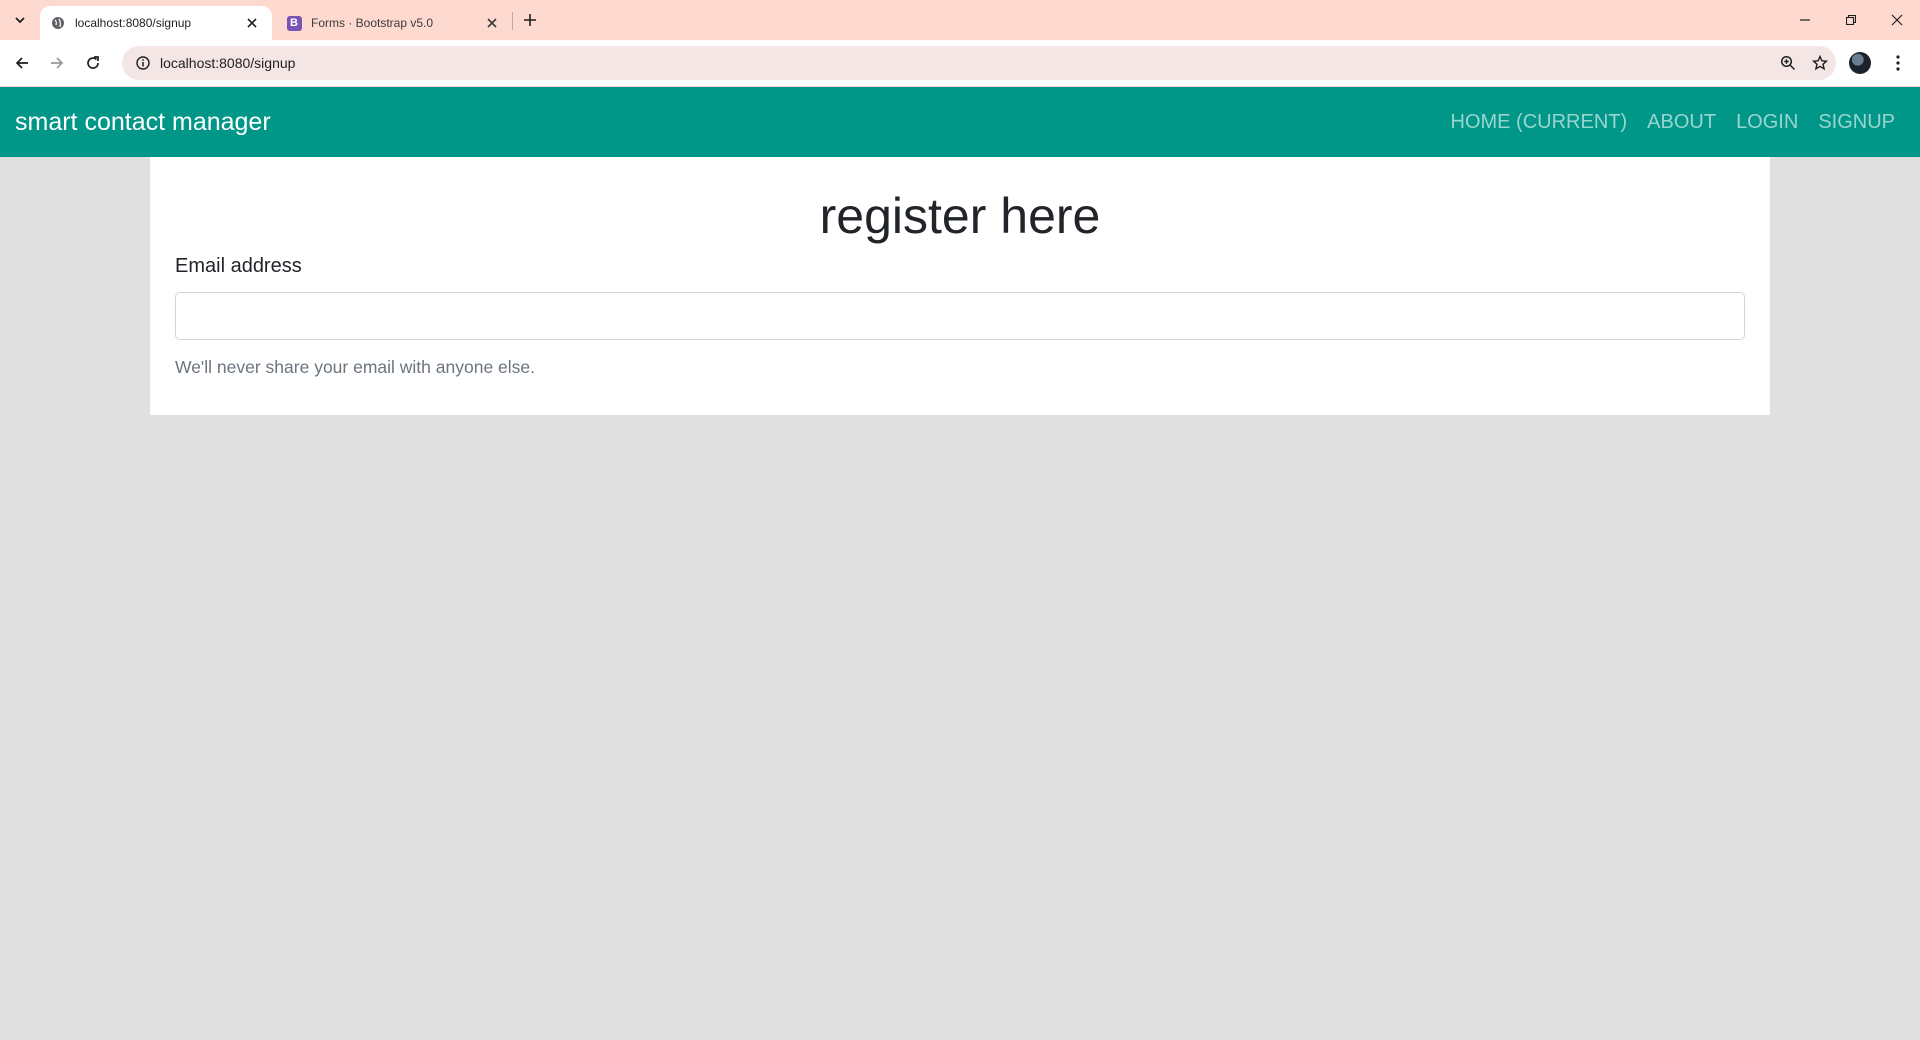  I want to click on tab-search-button, so click(20, 20).